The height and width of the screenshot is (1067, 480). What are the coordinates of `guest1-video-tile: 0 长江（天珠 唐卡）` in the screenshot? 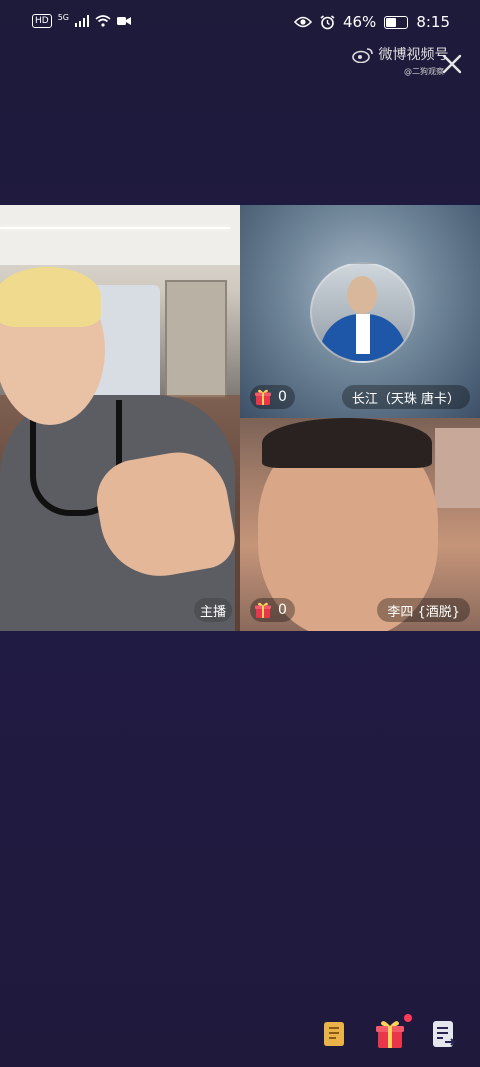 It's located at (360, 311).